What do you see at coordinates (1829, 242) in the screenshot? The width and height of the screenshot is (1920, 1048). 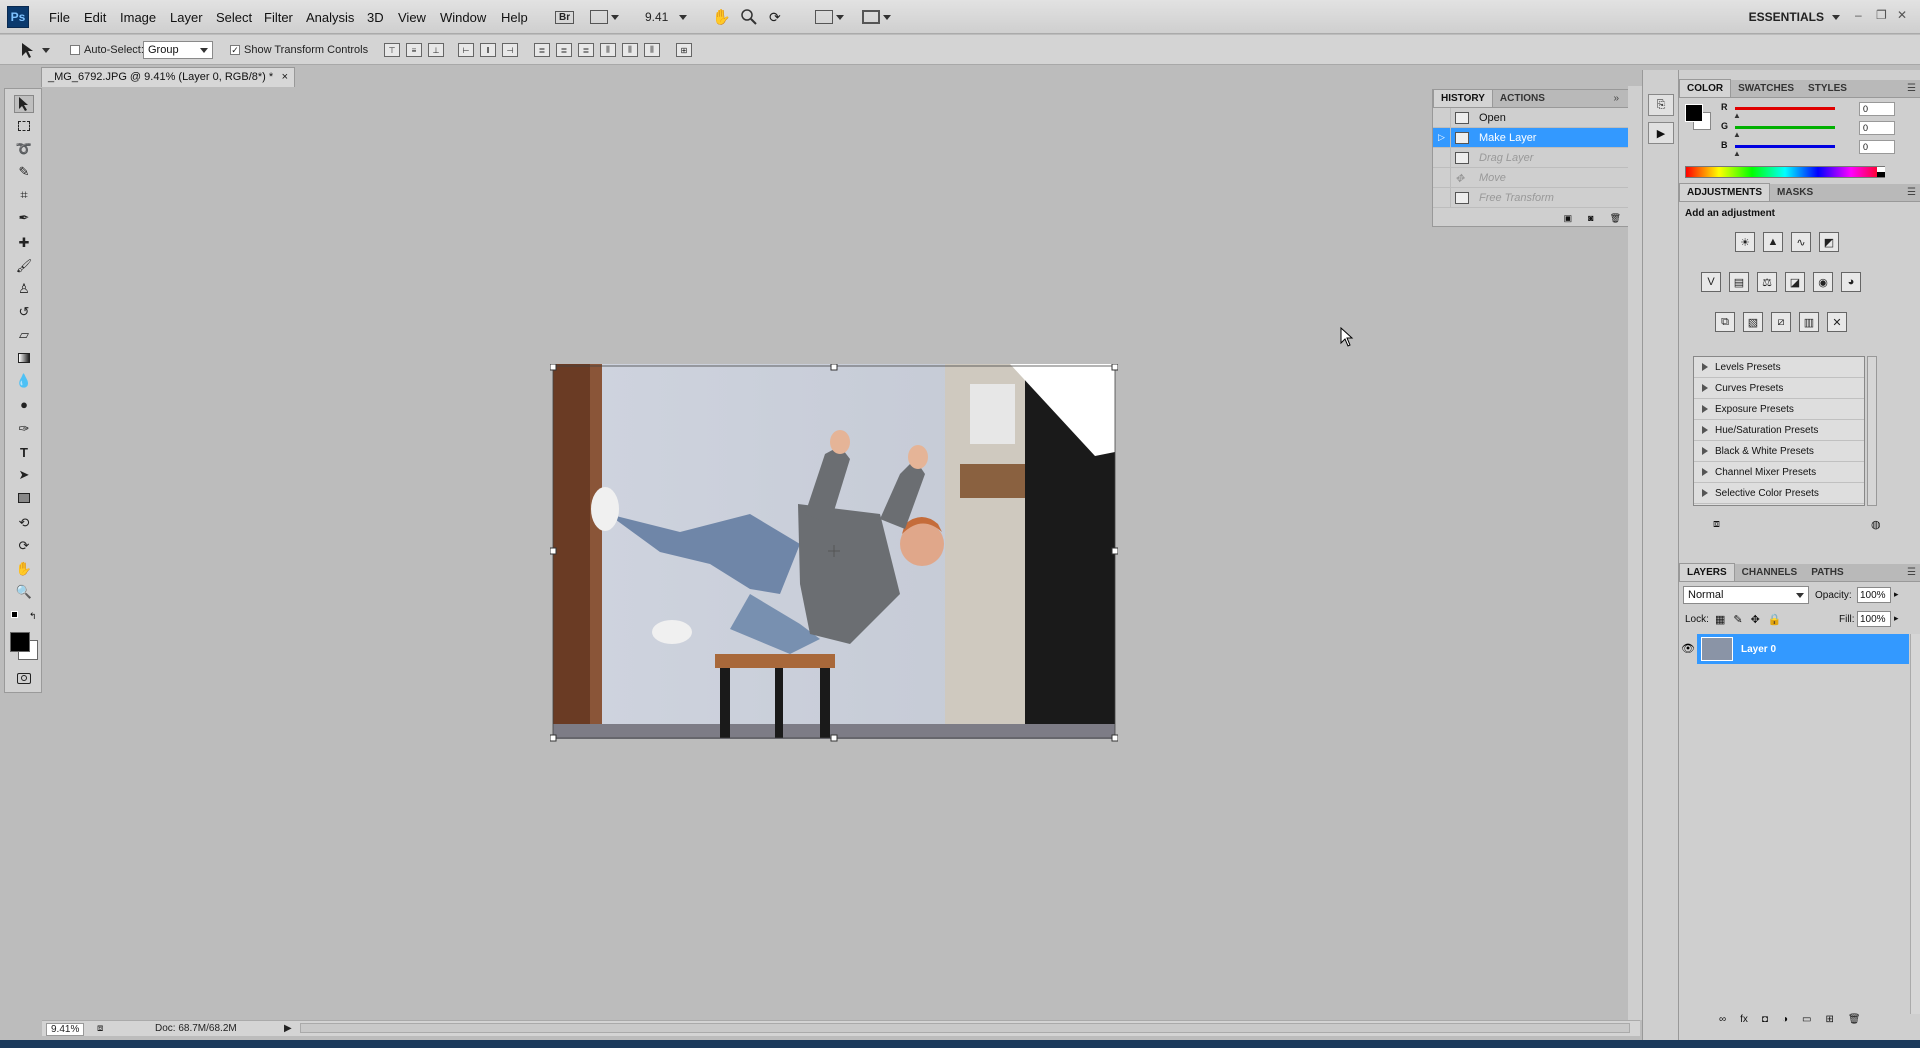 I see `exposure-icon: ◩` at bounding box center [1829, 242].